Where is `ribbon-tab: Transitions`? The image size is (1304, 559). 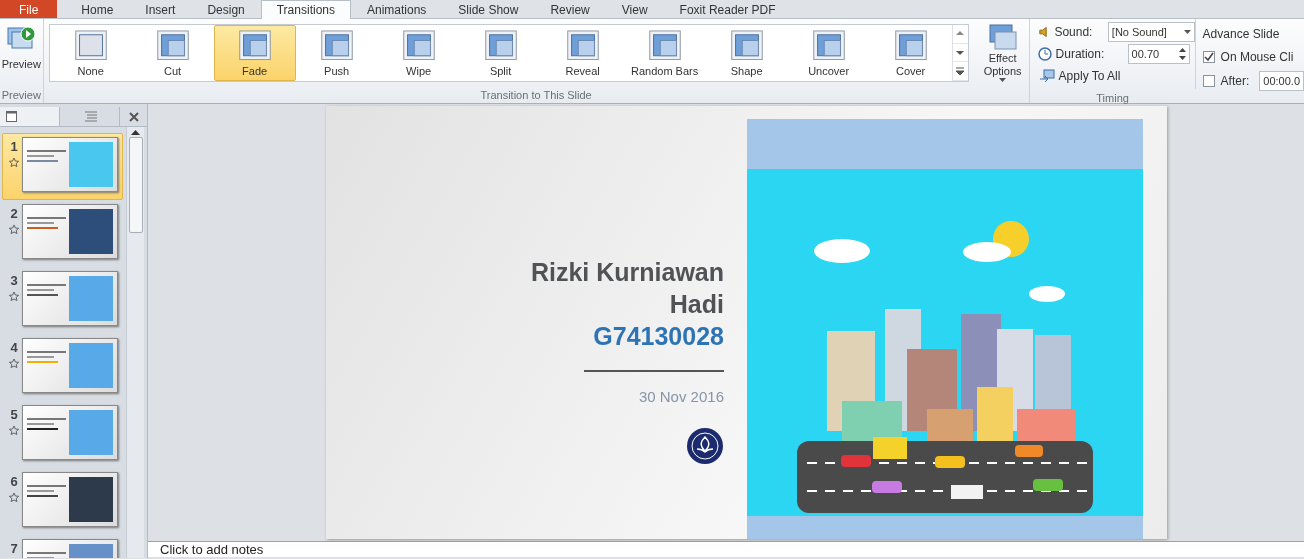
ribbon-tab: Transitions is located at coordinates (305, 9).